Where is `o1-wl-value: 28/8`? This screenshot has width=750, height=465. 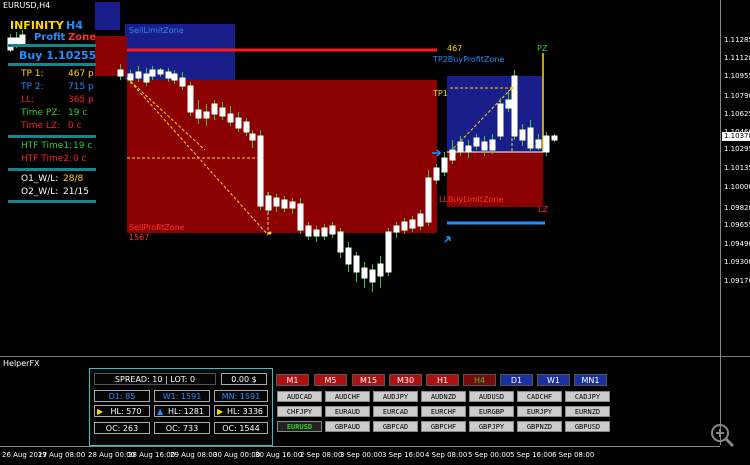
o1-wl-value: 28/8 is located at coordinates (73, 179).